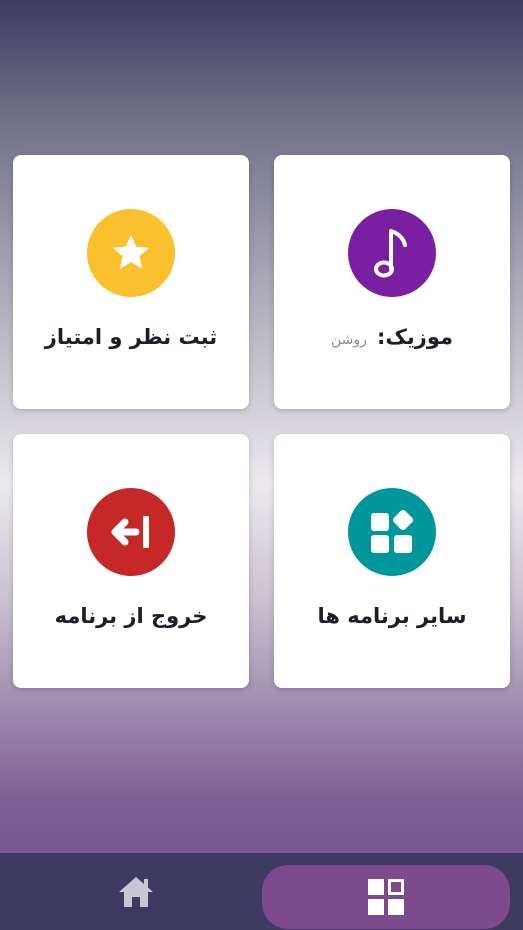 This screenshot has width=523, height=930. I want to click on rate-app-card: ثبت نظر و امتیاز, so click(131, 282).